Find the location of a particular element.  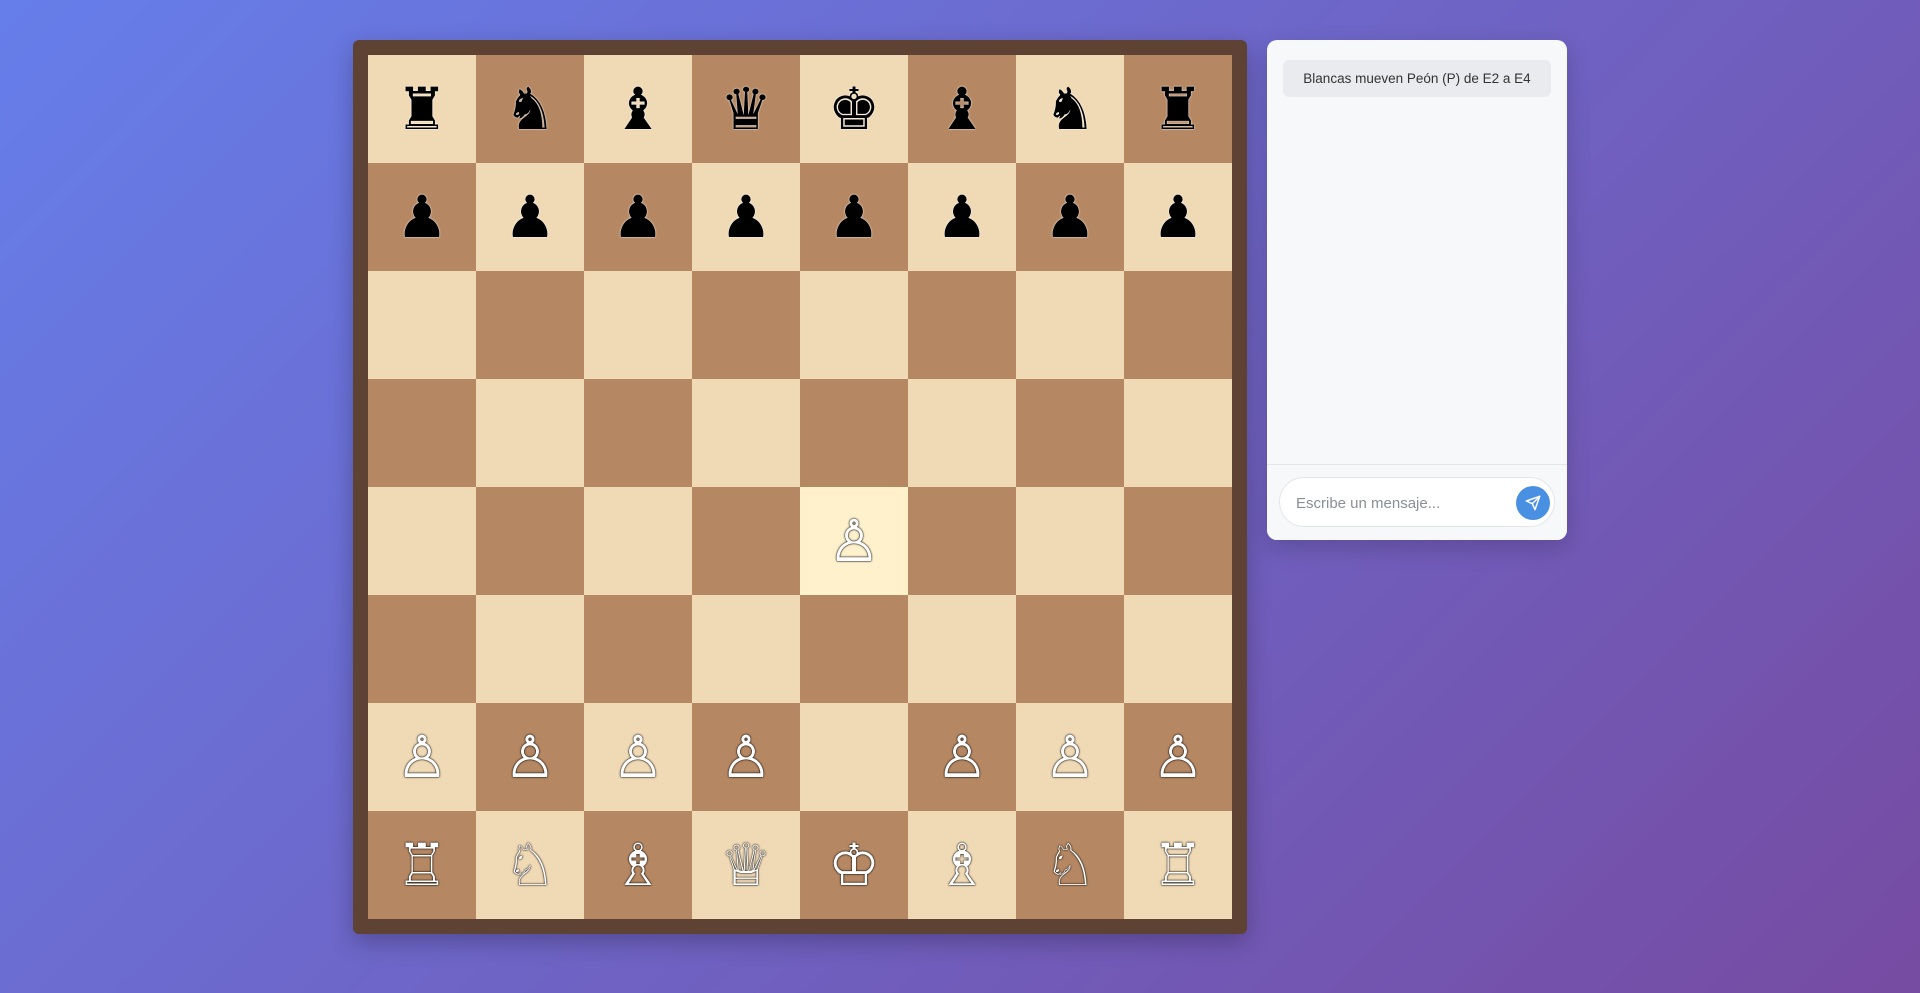

square-a1: ♖ is located at coordinates (422, 865).